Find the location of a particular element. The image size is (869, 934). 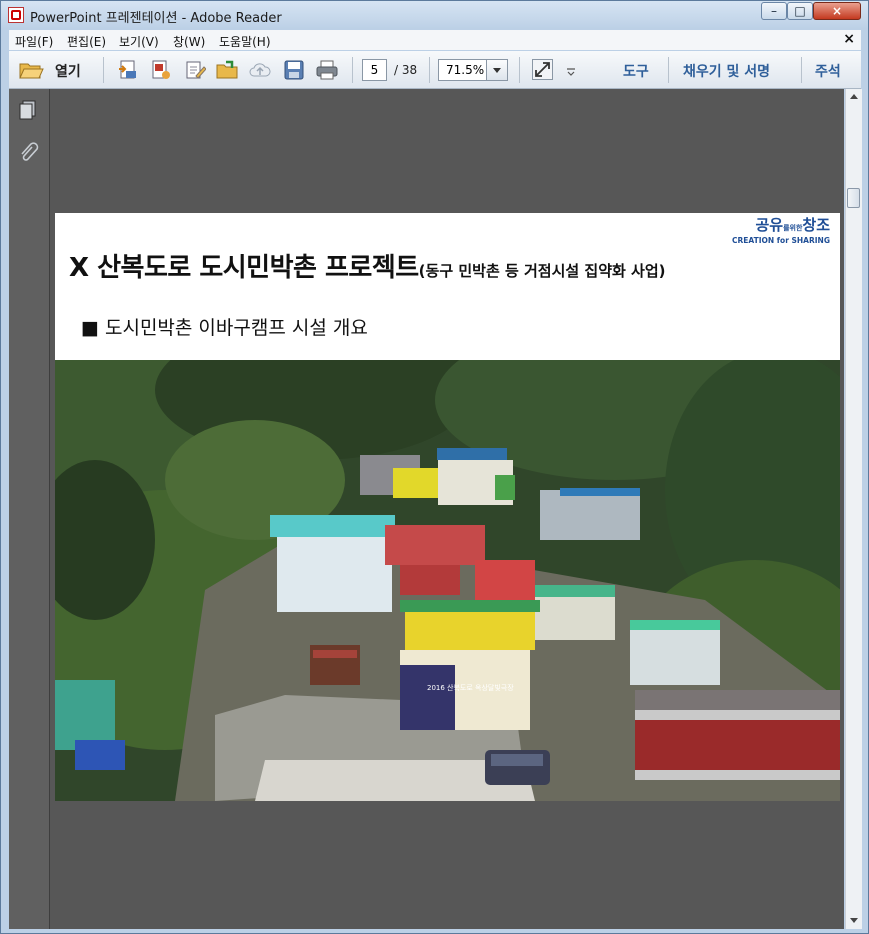

scrollbar-thumb is located at coordinates (853, 198).